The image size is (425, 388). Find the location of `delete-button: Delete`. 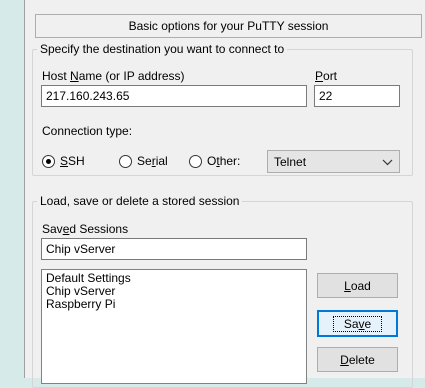

delete-button: Delete is located at coordinates (357, 359).